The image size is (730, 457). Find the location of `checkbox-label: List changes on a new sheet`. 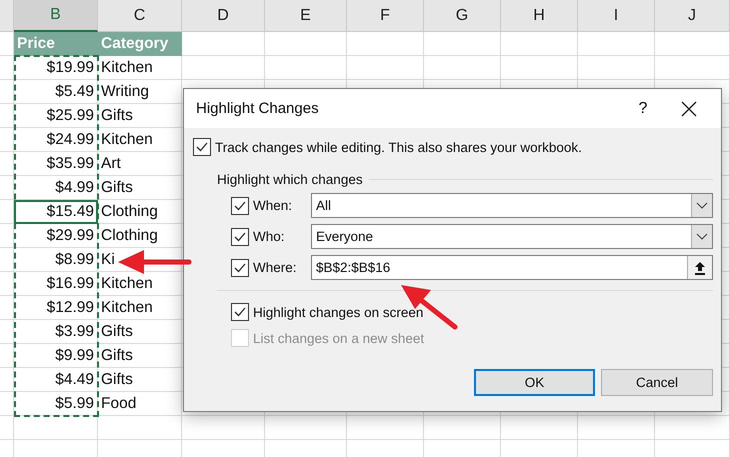

checkbox-label: List changes on a new sheet is located at coordinates (338, 338).